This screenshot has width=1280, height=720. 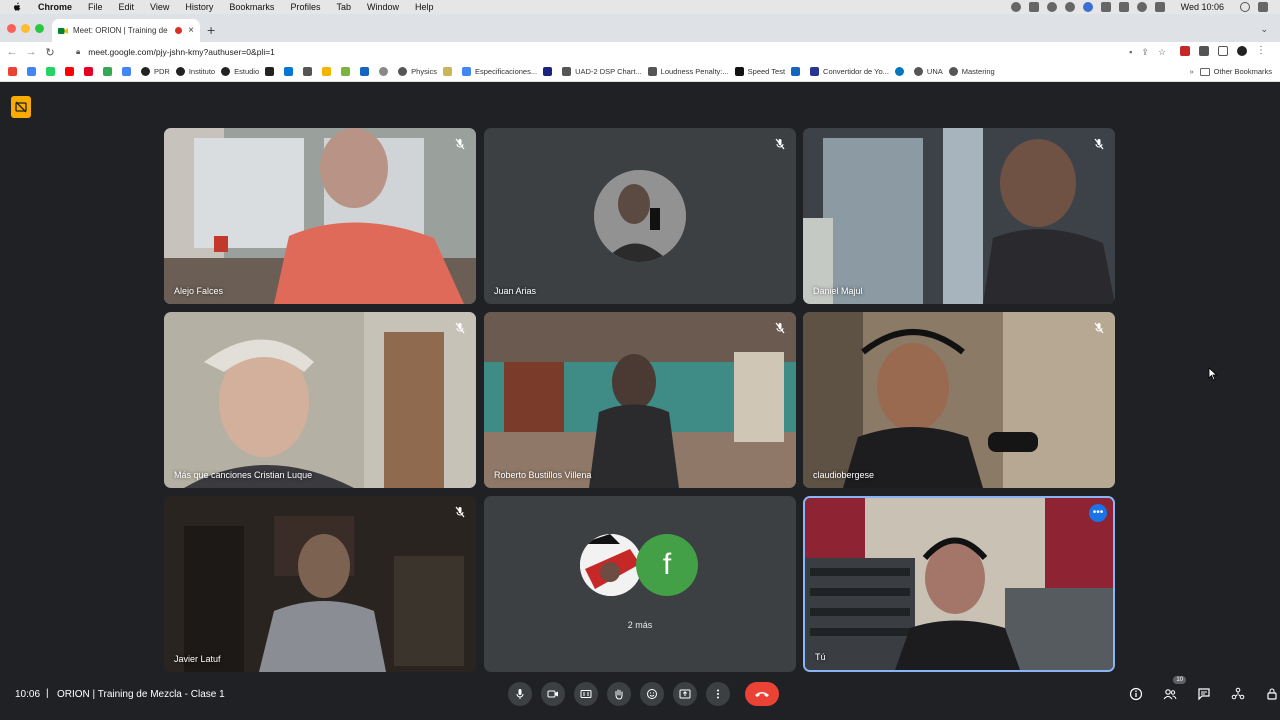 What do you see at coordinates (417, 71) in the screenshot?
I see `bookmark-item: Physics` at bounding box center [417, 71].